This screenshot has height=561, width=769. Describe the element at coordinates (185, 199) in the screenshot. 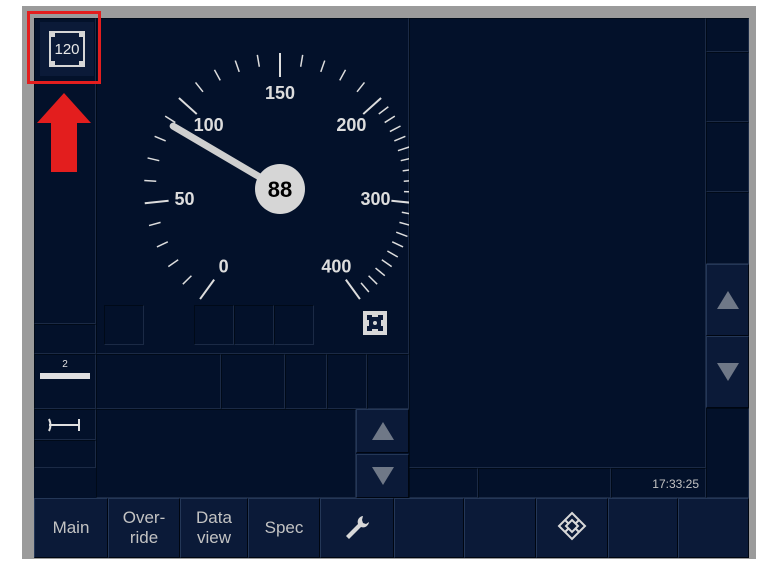

I see `speed-label: 50` at that location.